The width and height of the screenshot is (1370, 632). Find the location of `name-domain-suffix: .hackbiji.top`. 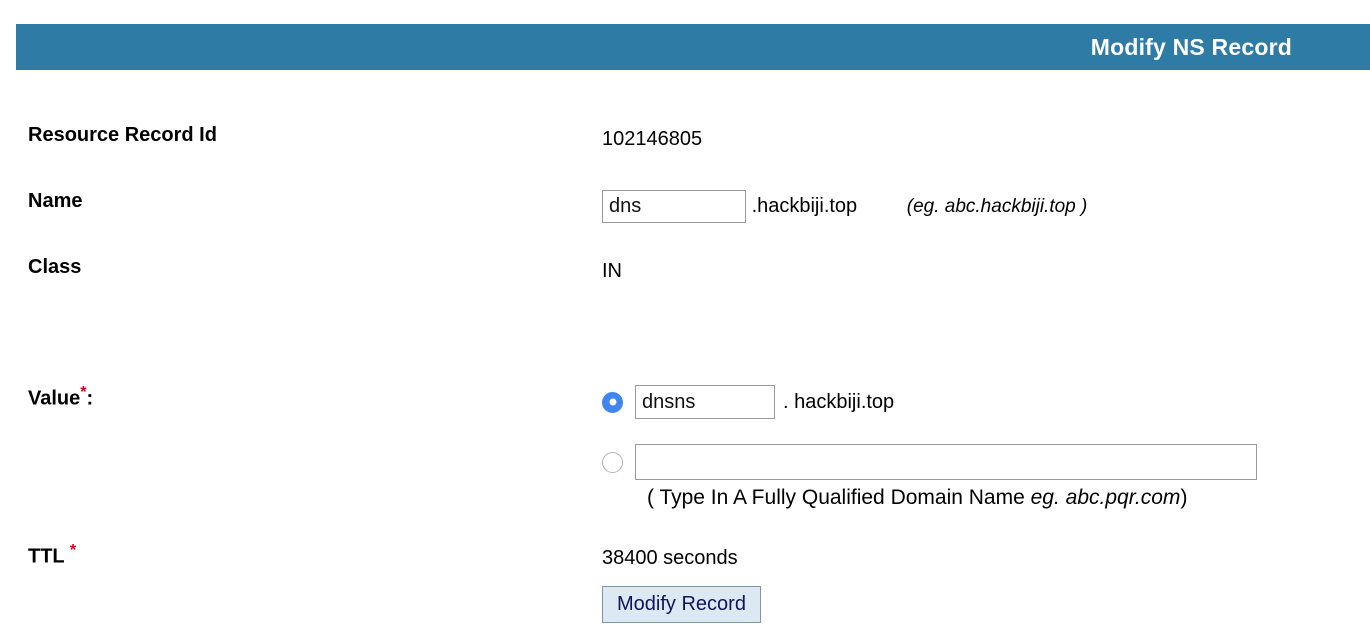

name-domain-suffix: .hackbiji.top is located at coordinates (804, 206).